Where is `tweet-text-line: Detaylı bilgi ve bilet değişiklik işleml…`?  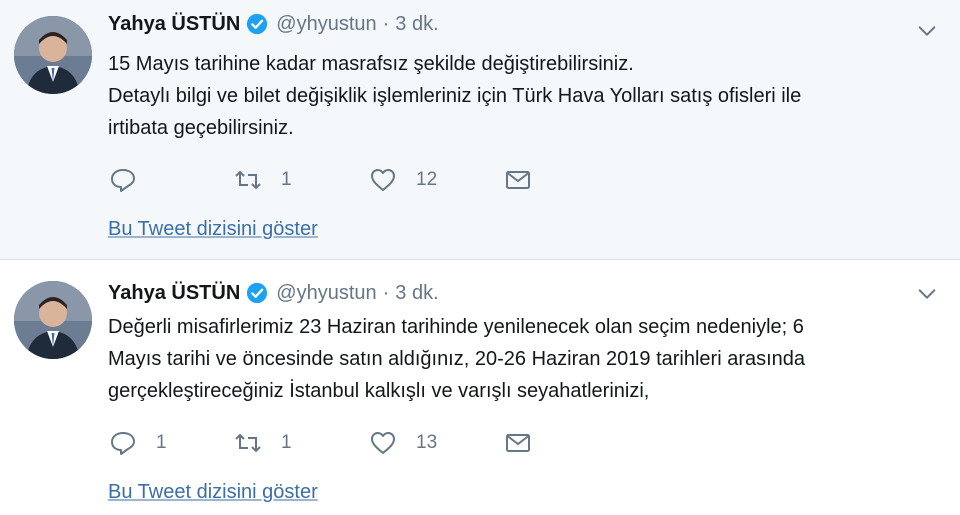 tweet-text-line: Detaylı bilgi ve bilet değişiklik işleml… is located at coordinates (455, 96).